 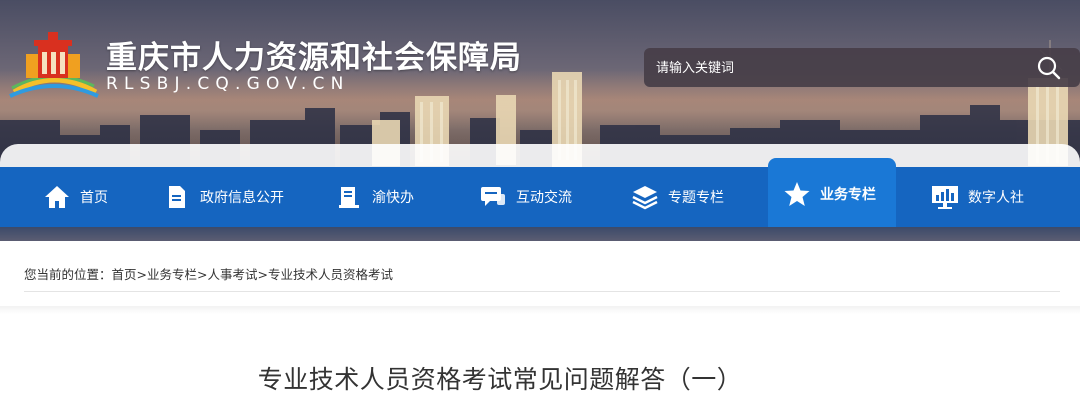 I want to click on search-icon, so click(x=1049, y=68).